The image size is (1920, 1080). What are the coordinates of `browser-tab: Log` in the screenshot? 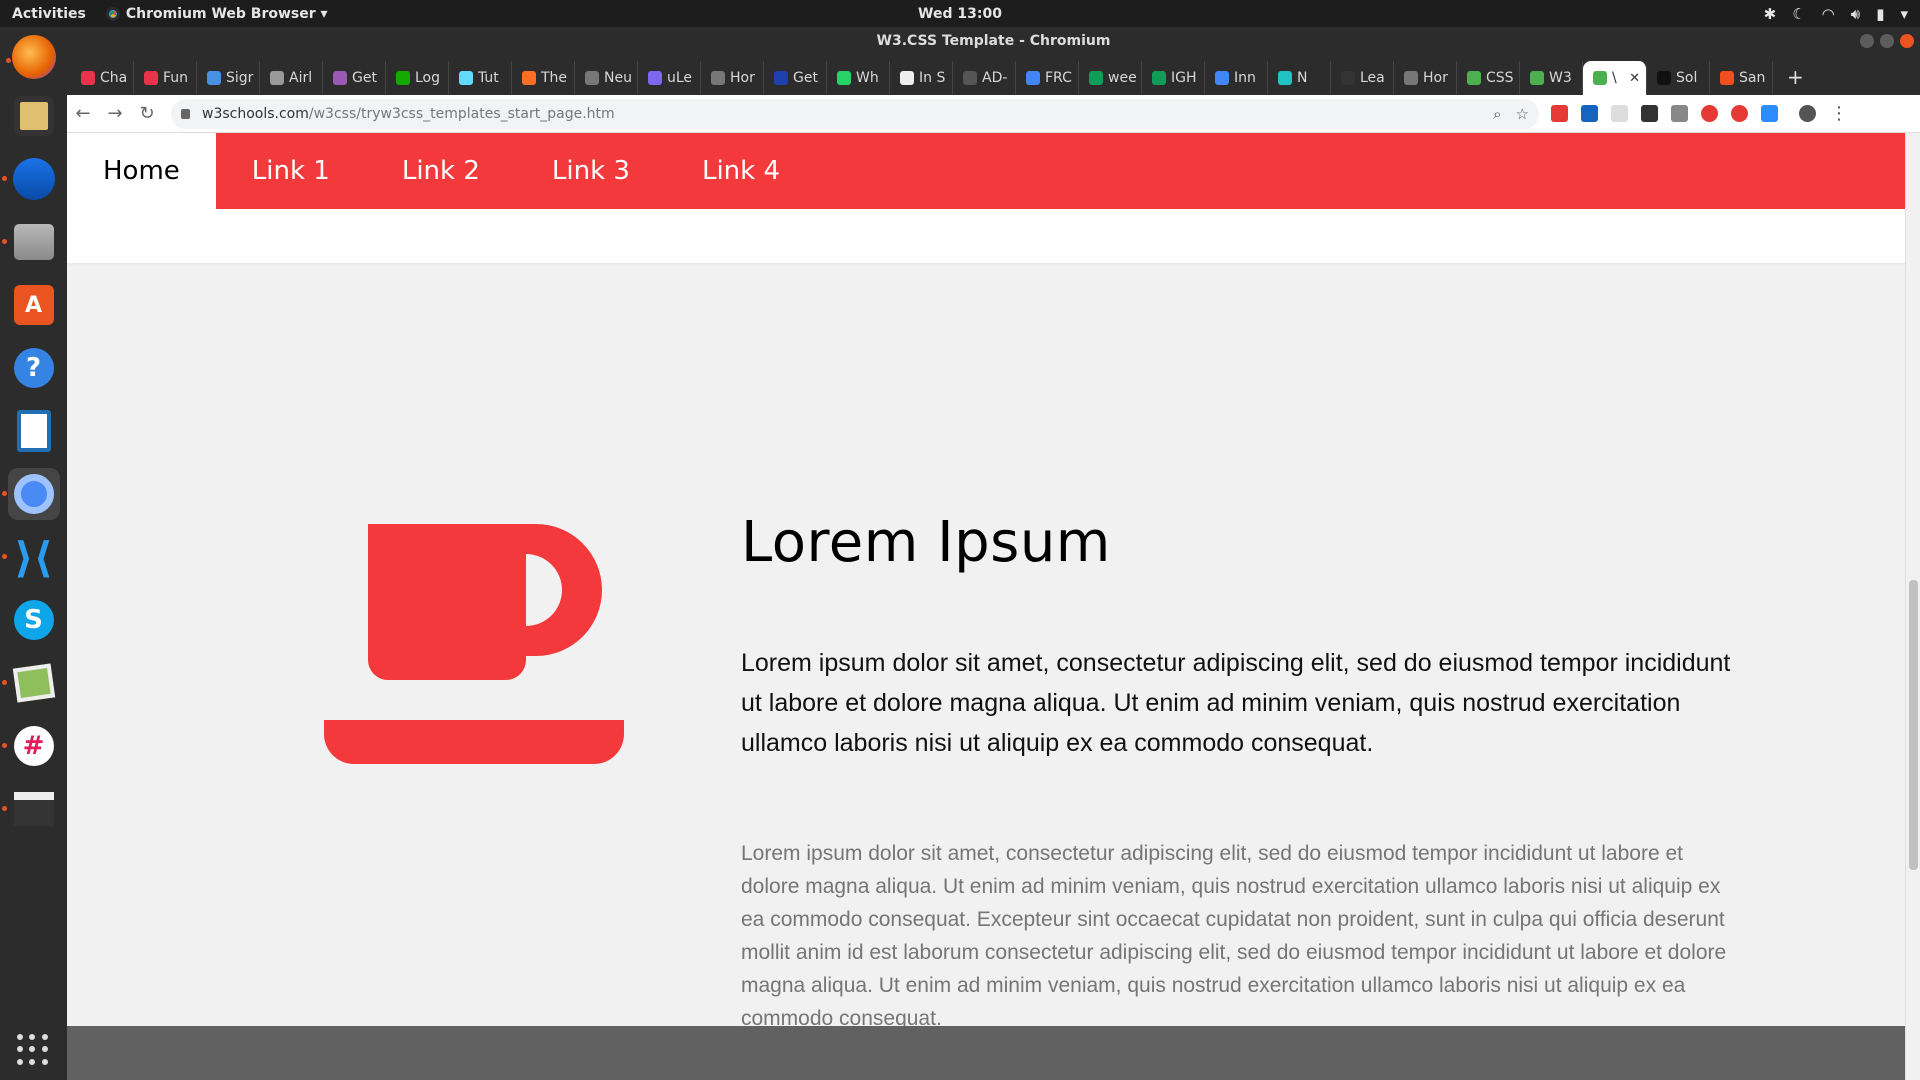 It's located at (417, 78).